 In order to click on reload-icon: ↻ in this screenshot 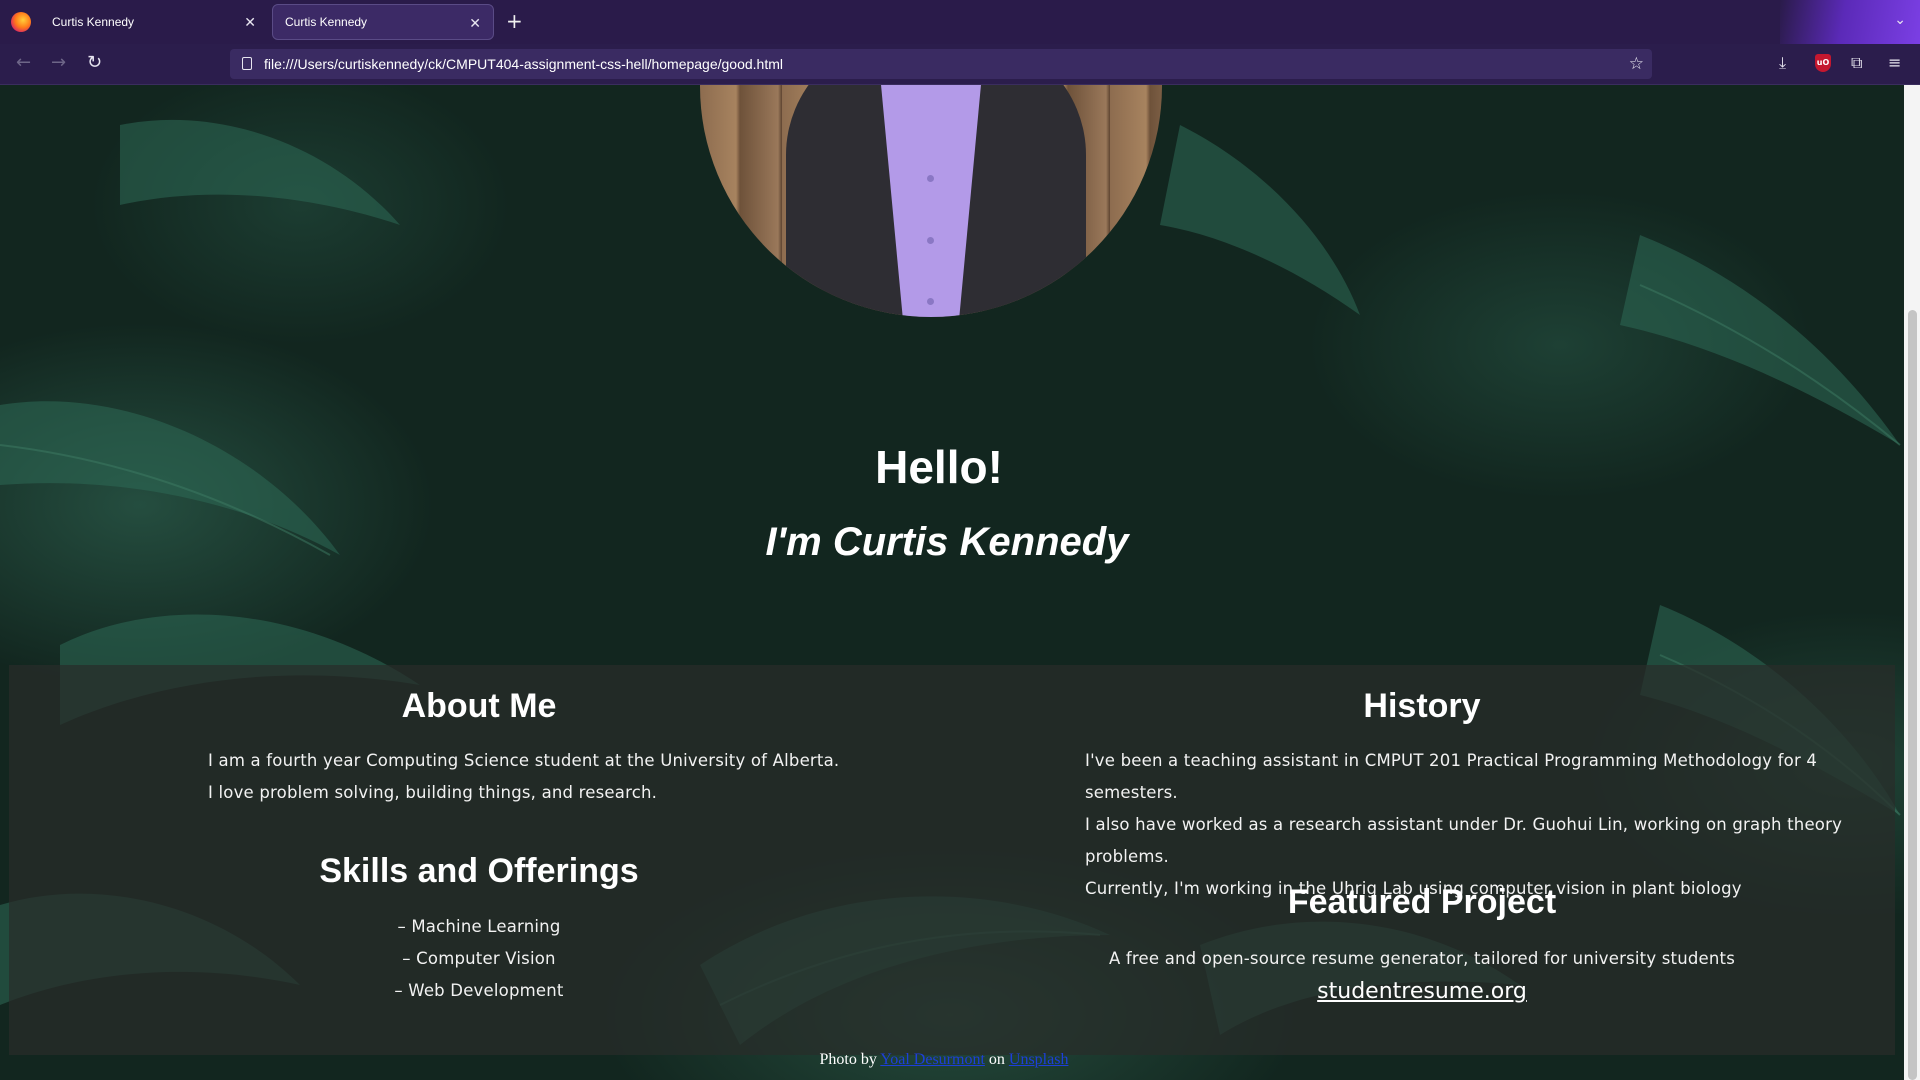, I will do `click(94, 63)`.